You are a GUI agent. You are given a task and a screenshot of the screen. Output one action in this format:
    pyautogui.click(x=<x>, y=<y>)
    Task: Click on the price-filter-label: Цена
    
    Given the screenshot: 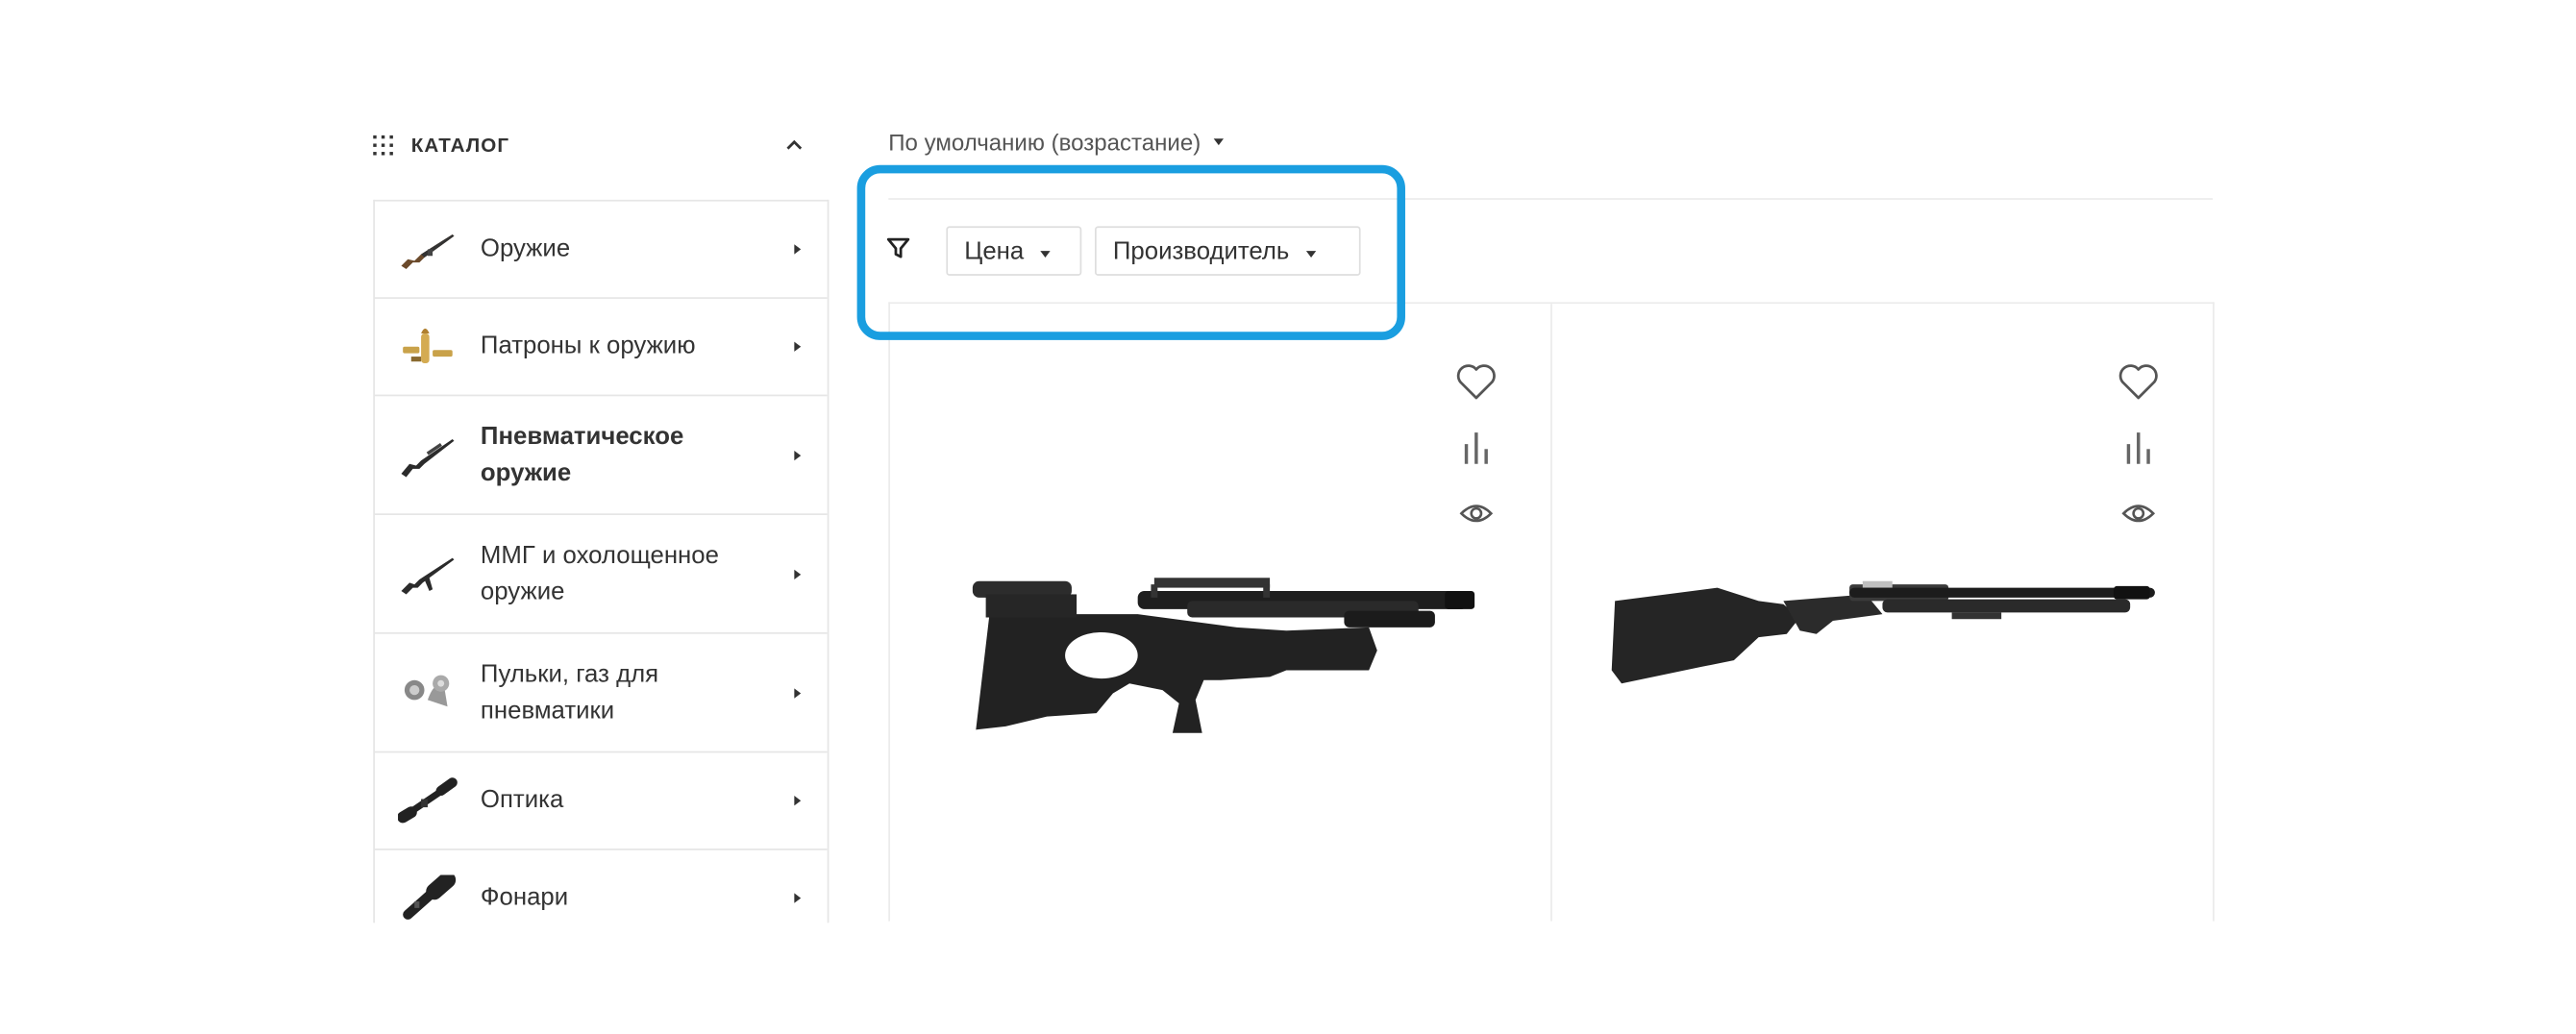 What is the action you would take?
    pyautogui.click(x=994, y=250)
    